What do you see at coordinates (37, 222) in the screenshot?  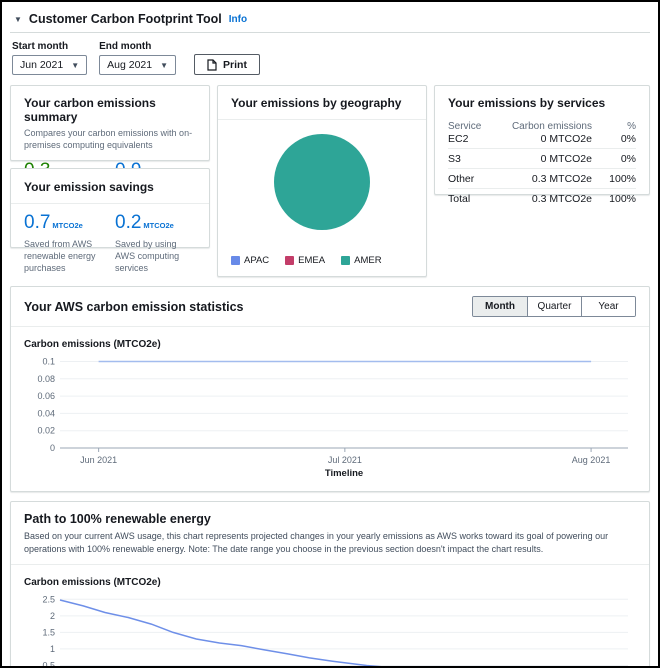 I see `renewable-savings-value: 0.7` at bounding box center [37, 222].